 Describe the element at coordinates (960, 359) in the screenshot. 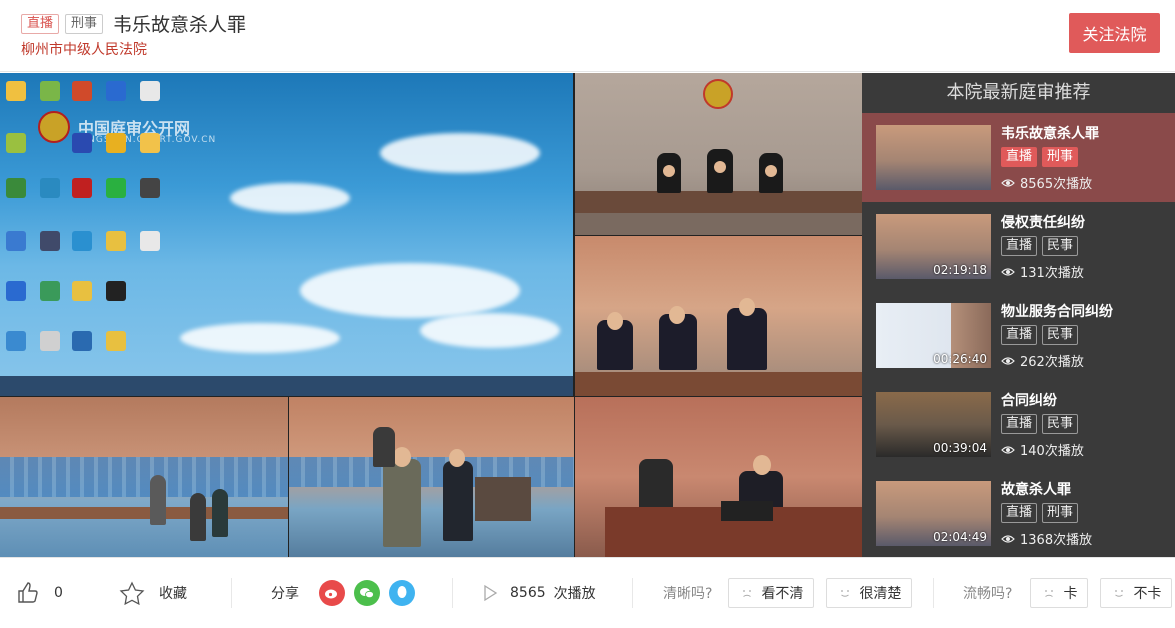

I see `recommend-duration: 00:26:40` at that location.